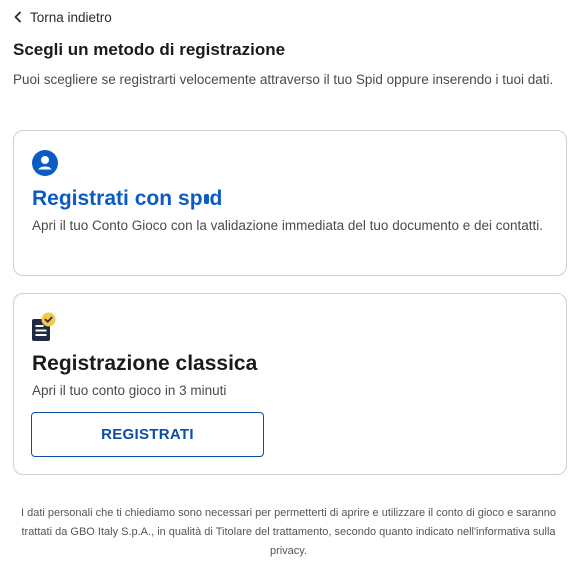 Image resolution: width=577 pixels, height=566 pixels. I want to click on document-check-icon, so click(44, 326).